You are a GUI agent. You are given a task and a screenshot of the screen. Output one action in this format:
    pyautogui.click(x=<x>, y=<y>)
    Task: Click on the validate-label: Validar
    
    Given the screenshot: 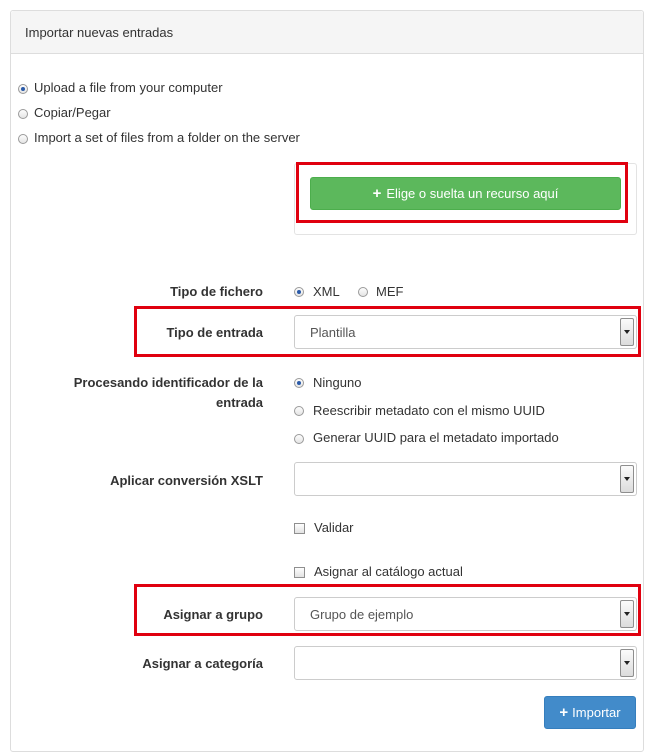 What is the action you would take?
    pyautogui.click(x=334, y=527)
    